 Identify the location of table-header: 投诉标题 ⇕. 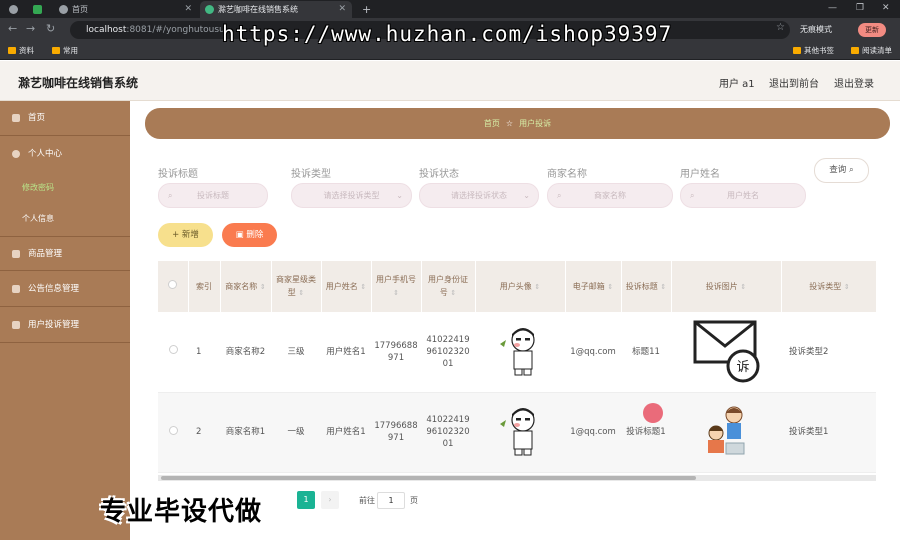
(646, 286).